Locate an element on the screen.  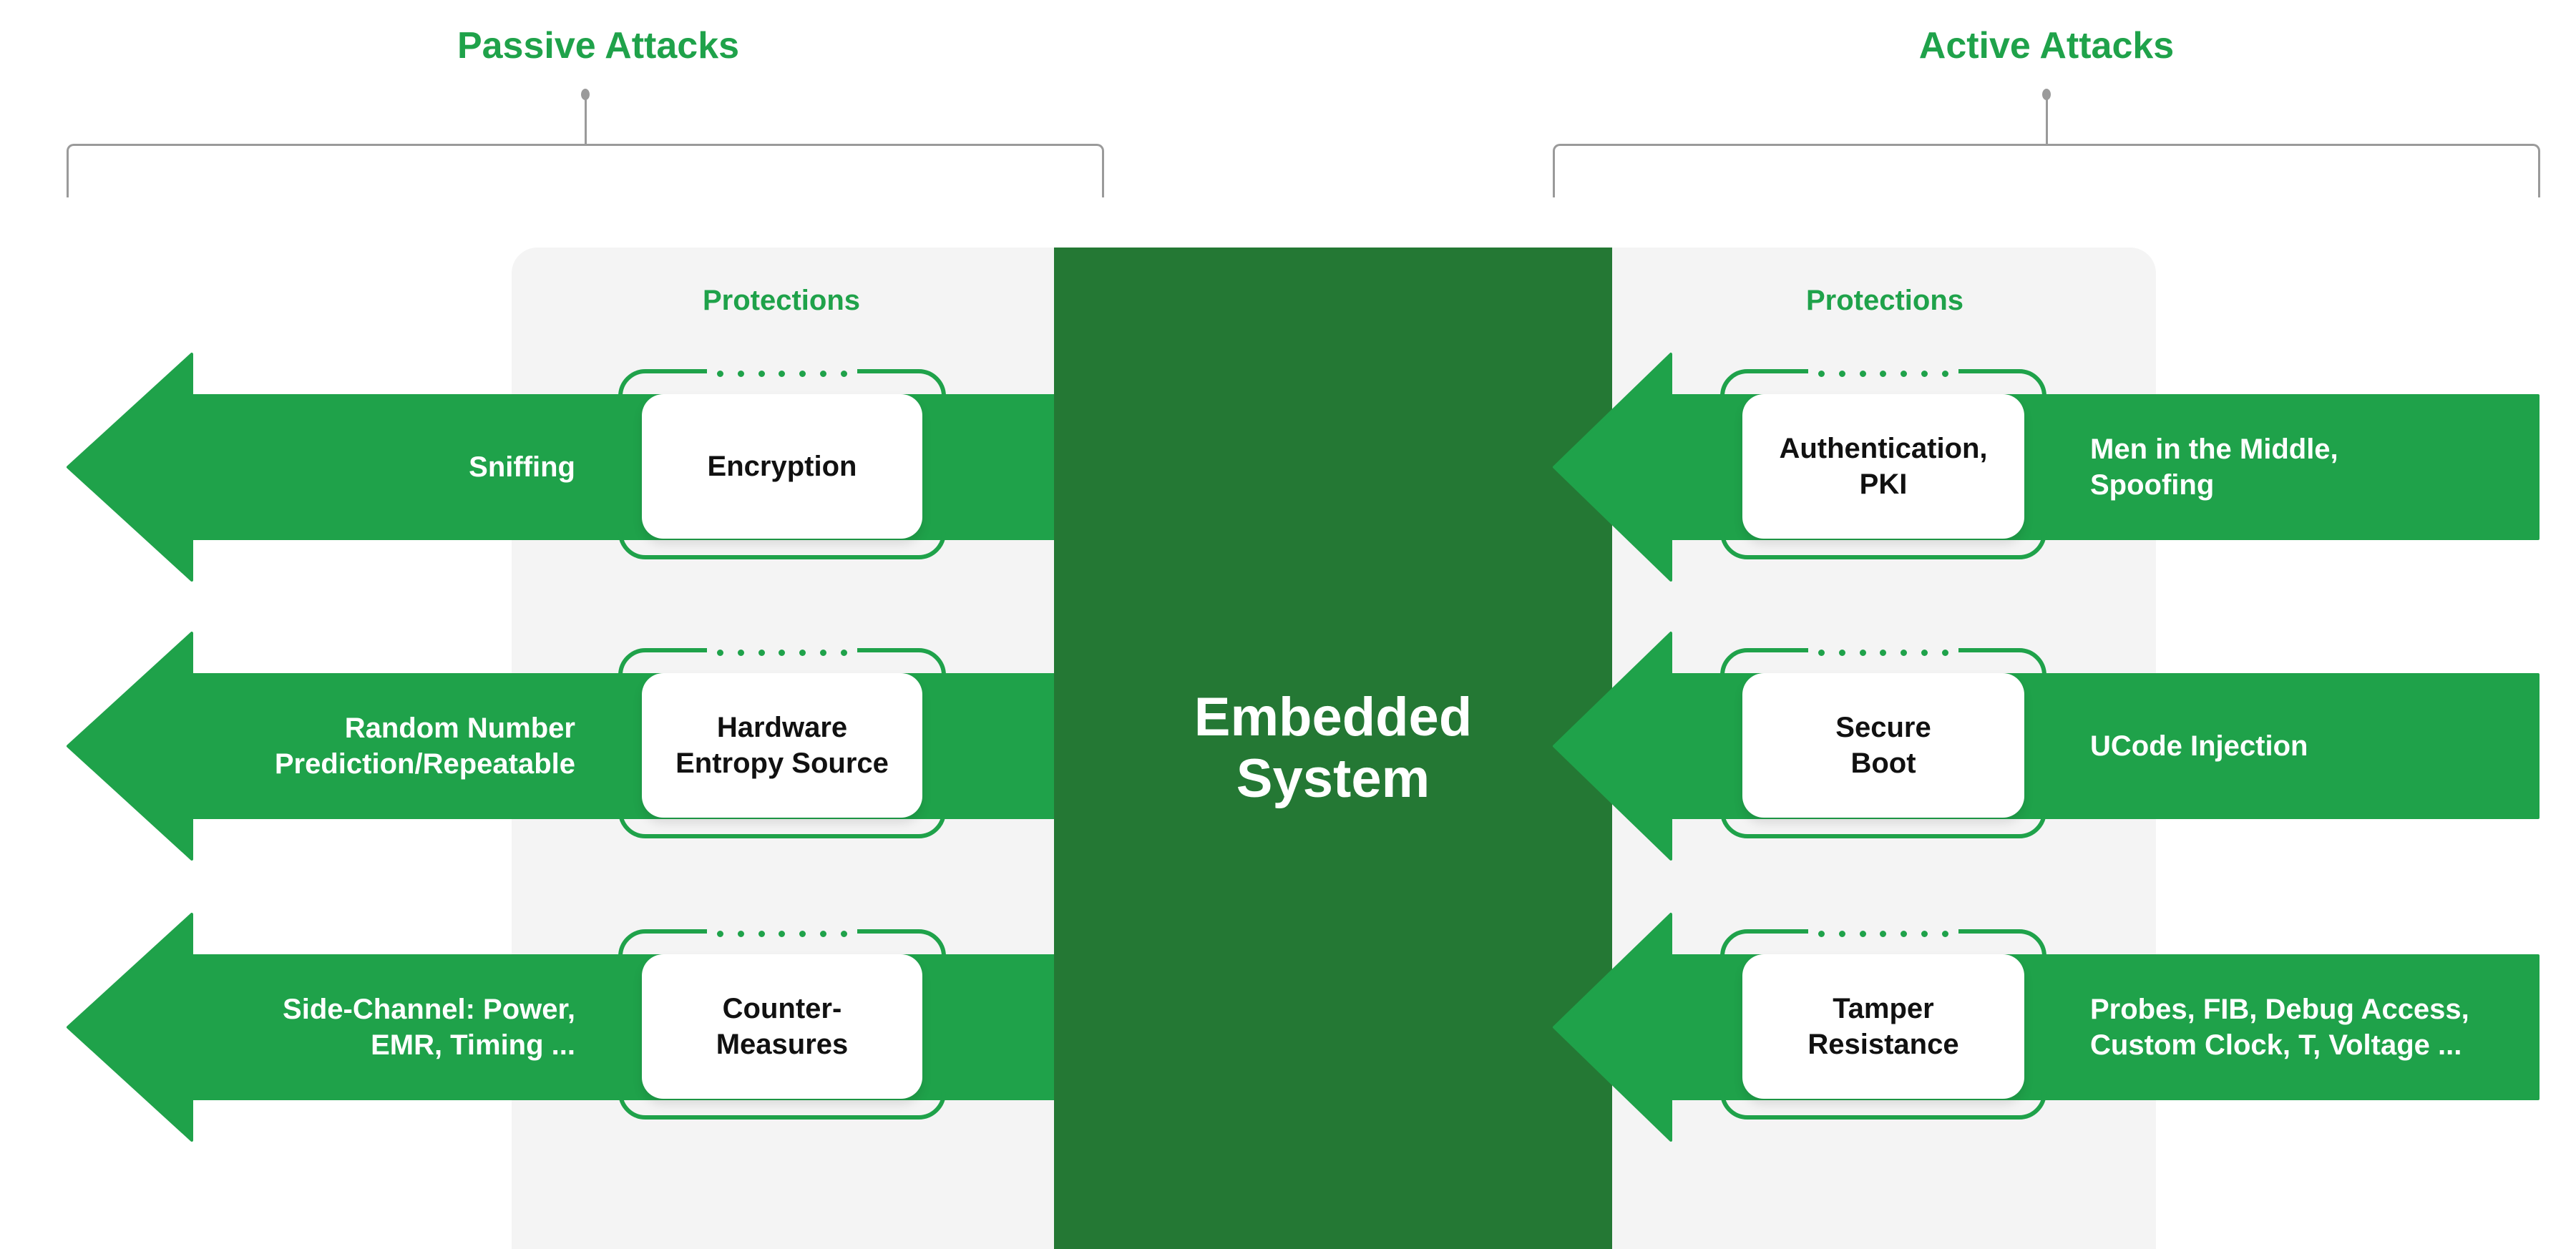
protection-card: Tamper Resistance is located at coordinates (1883, 1026).